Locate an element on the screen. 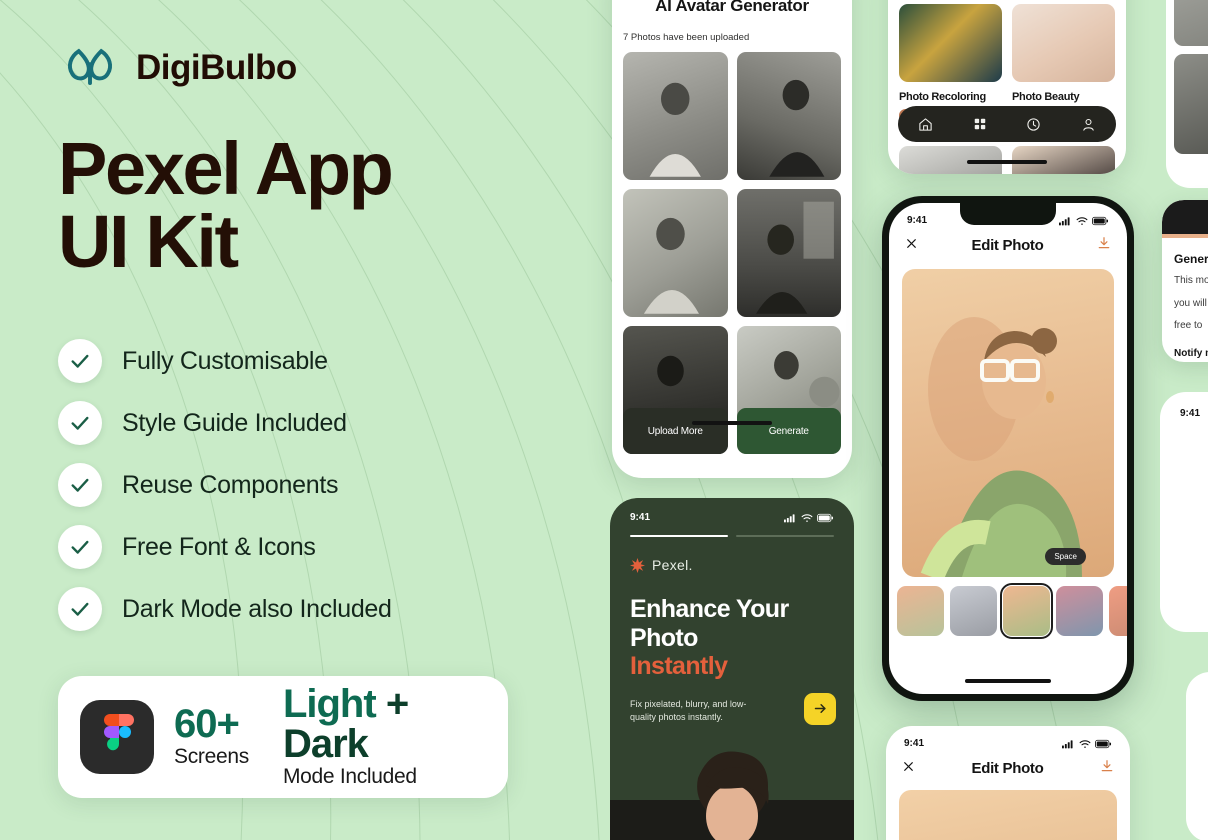  screens-label: Screens is located at coordinates (211, 756).